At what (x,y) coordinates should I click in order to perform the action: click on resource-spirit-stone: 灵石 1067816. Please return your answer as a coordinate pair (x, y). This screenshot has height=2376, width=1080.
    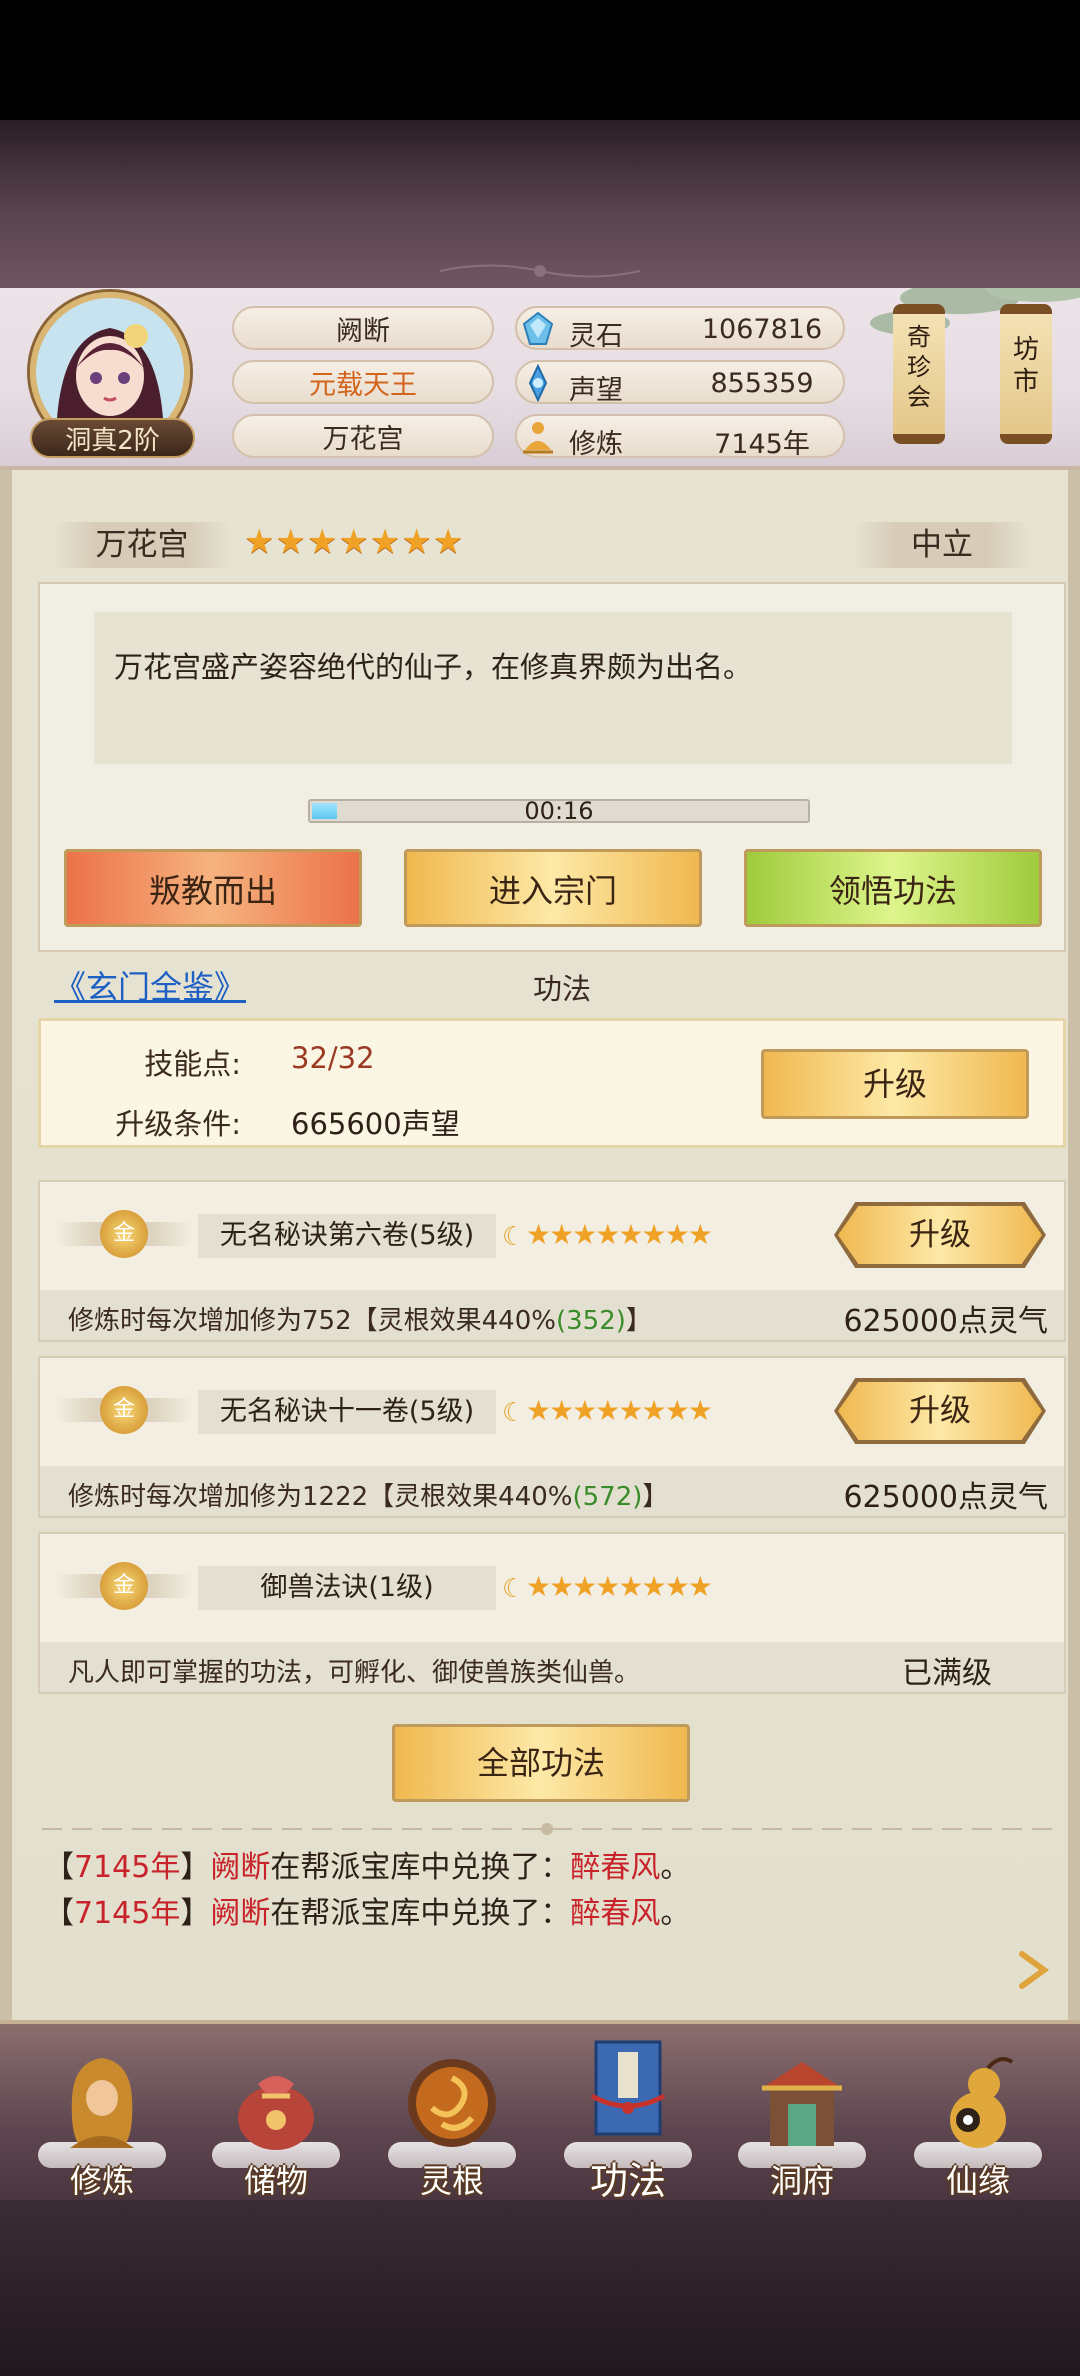
    Looking at the image, I should click on (680, 329).